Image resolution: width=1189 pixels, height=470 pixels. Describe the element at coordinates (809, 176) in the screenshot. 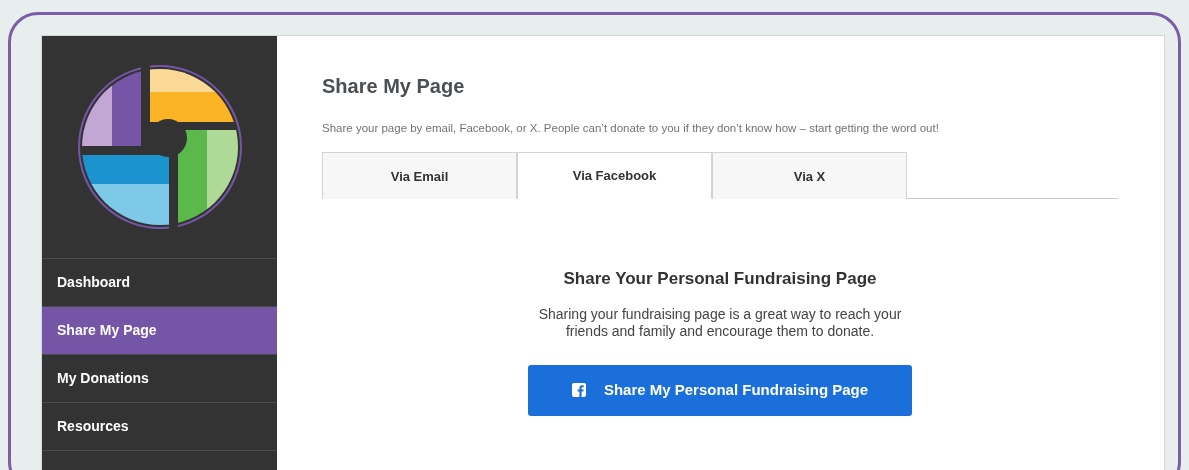

I see `tab: Via X` at that location.